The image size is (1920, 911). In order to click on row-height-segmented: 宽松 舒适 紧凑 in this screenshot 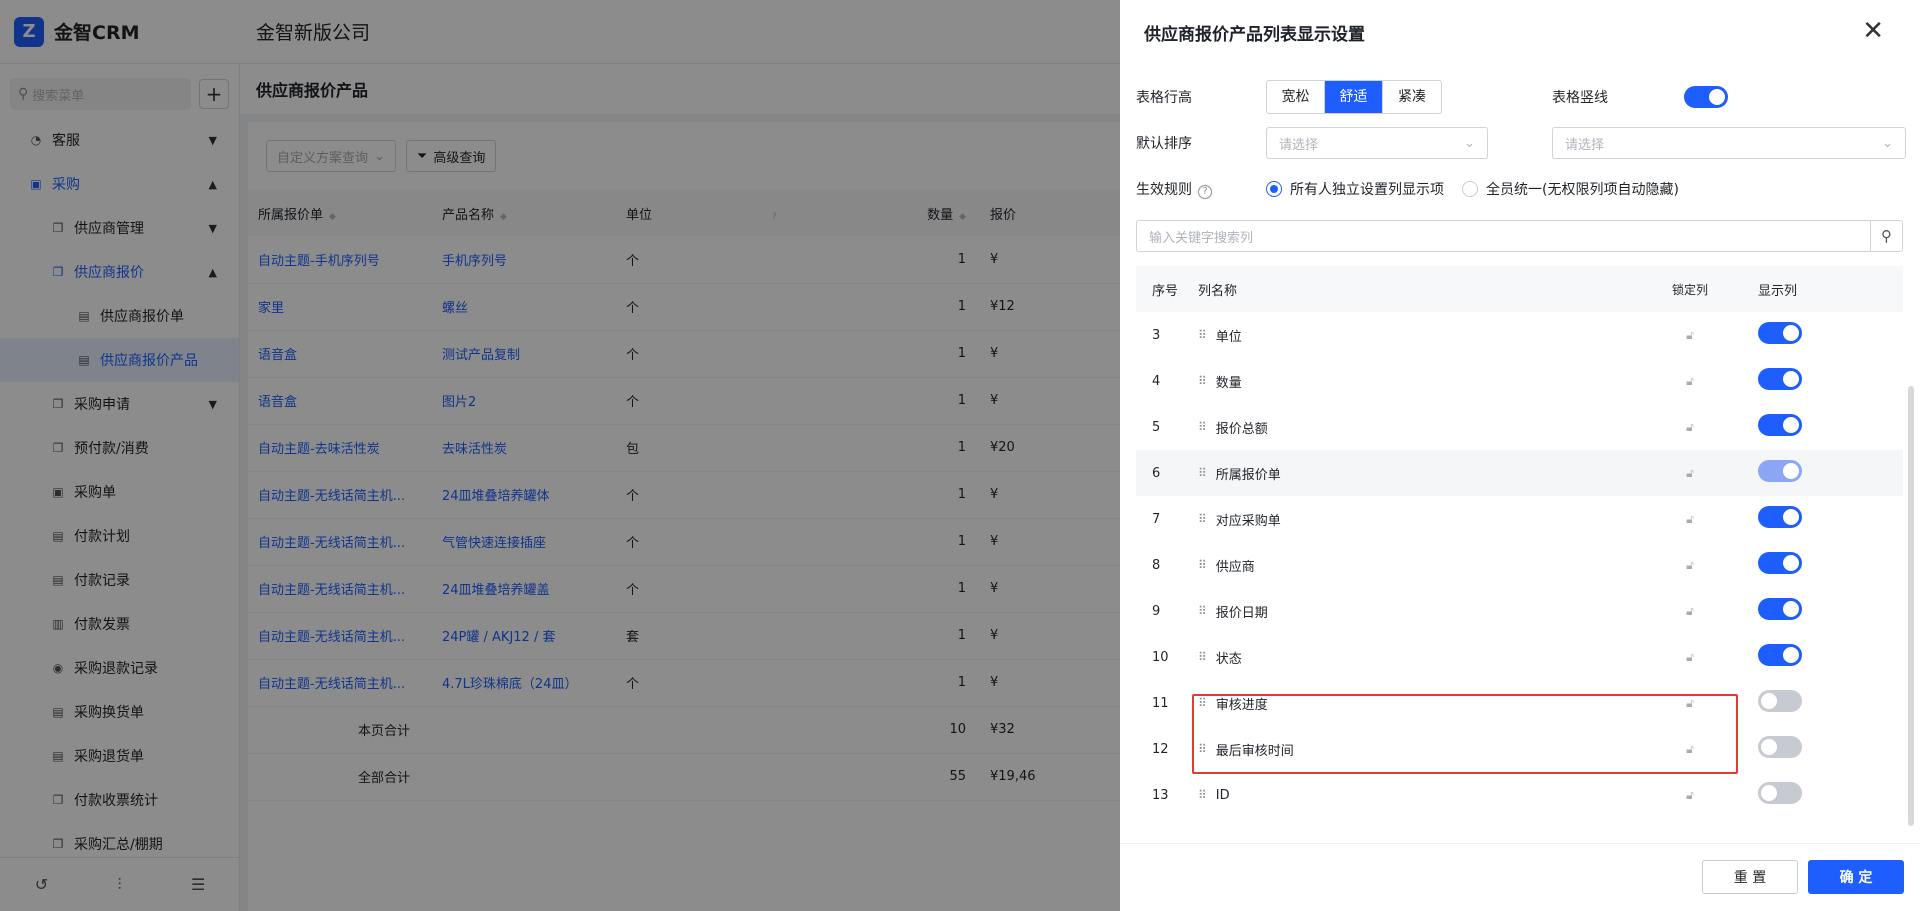, I will do `click(1354, 97)`.